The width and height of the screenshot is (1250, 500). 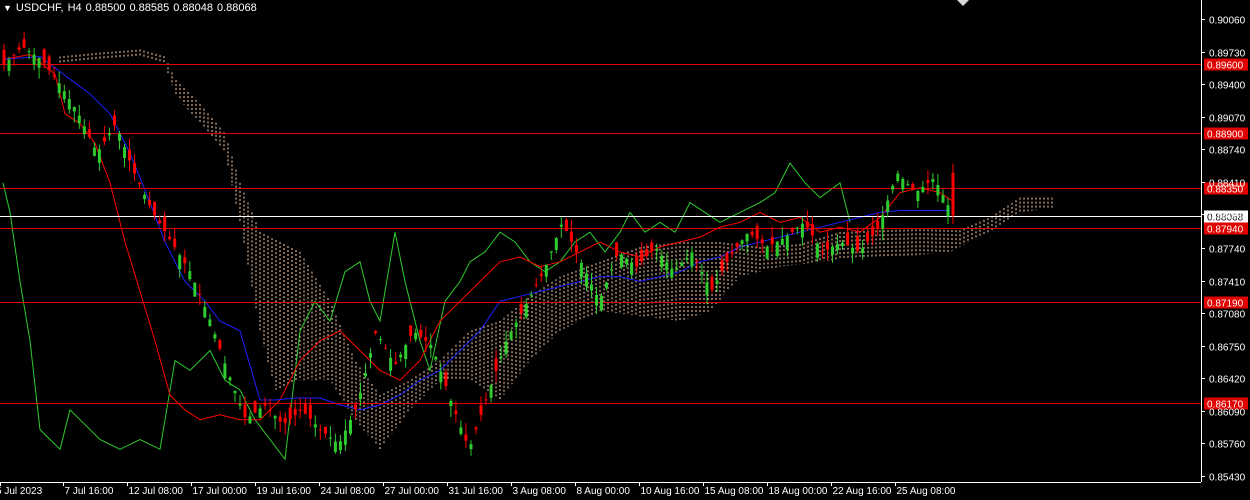 What do you see at coordinates (1227, 184) in the screenshot?
I see `price-tick-label: 0.88410` at bounding box center [1227, 184].